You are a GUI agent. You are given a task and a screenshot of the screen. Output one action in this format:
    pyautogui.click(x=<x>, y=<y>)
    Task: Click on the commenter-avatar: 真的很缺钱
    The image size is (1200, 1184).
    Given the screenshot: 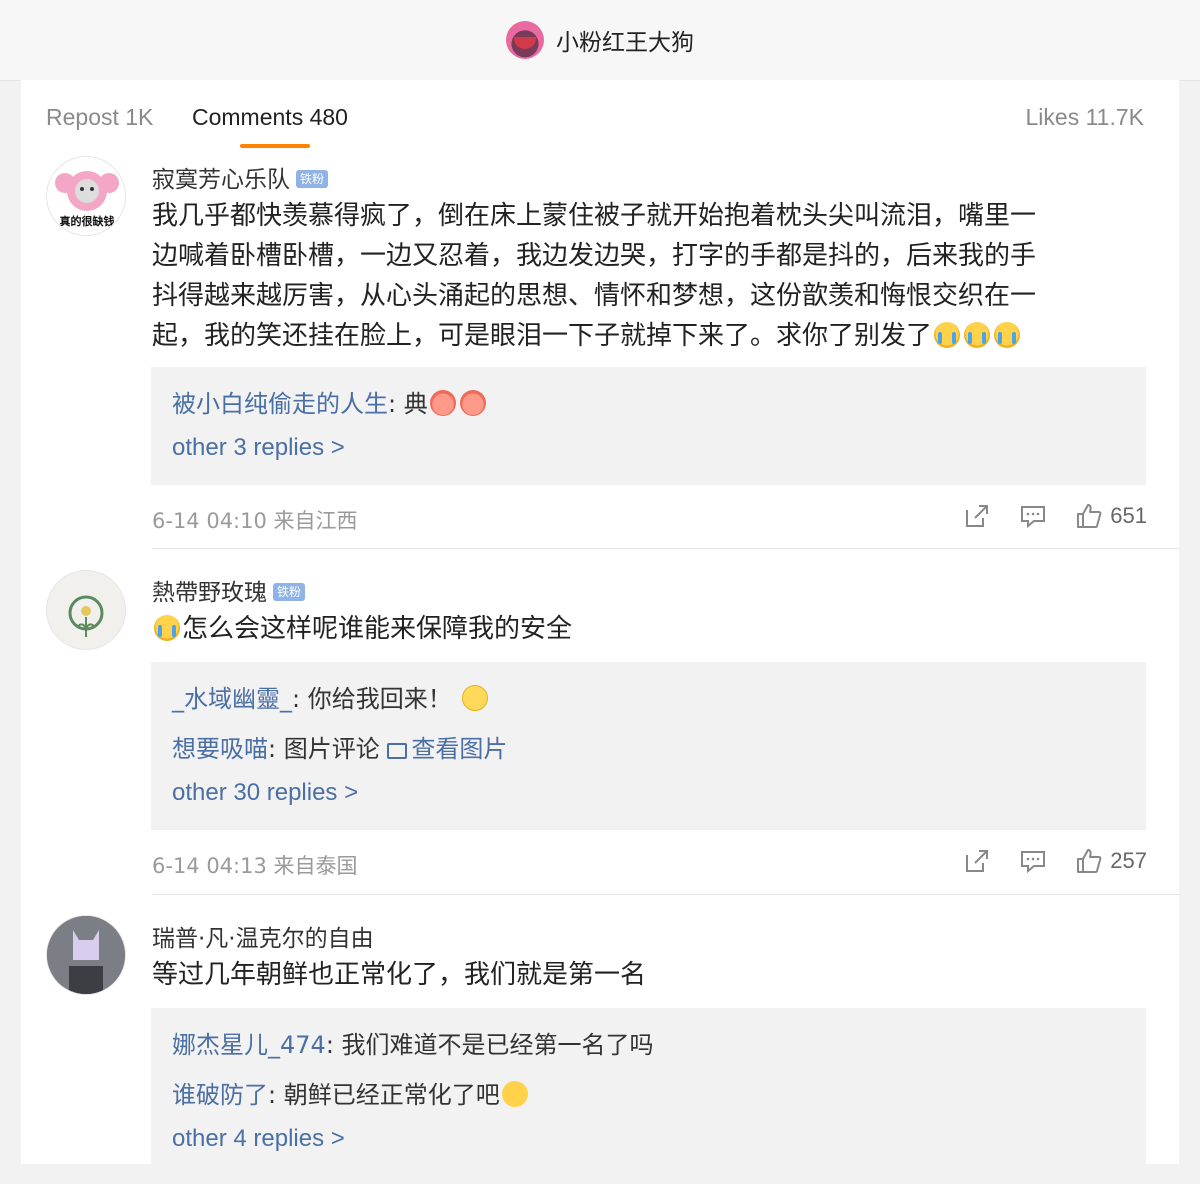 What is the action you would take?
    pyautogui.click(x=86, y=196)
    